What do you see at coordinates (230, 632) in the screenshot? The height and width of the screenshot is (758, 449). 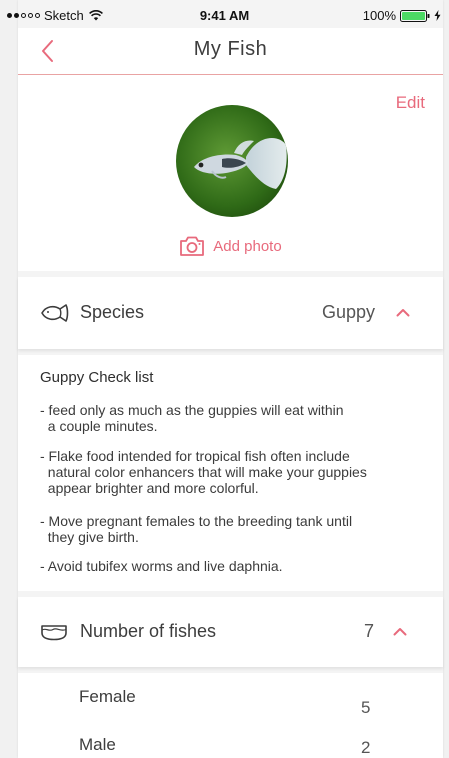 I see `fish-count-row: Number of fishes 7` at bounding box center [230, 632].